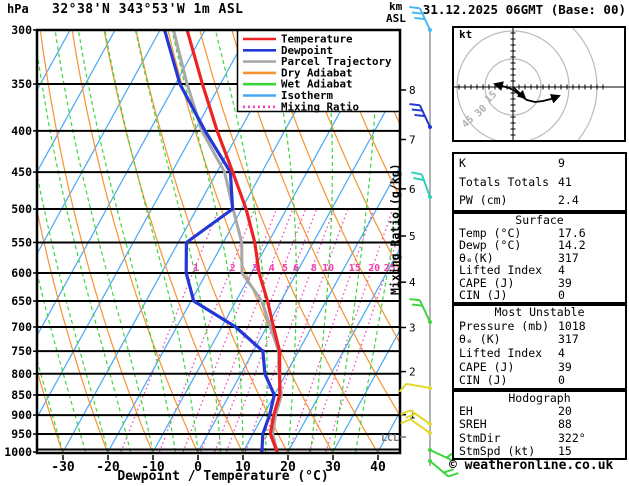  What do you see at coordinates (539, 340) in the screenshot?
I see `table-row: θₑ (K) 317` at bounding box center [539, 340].